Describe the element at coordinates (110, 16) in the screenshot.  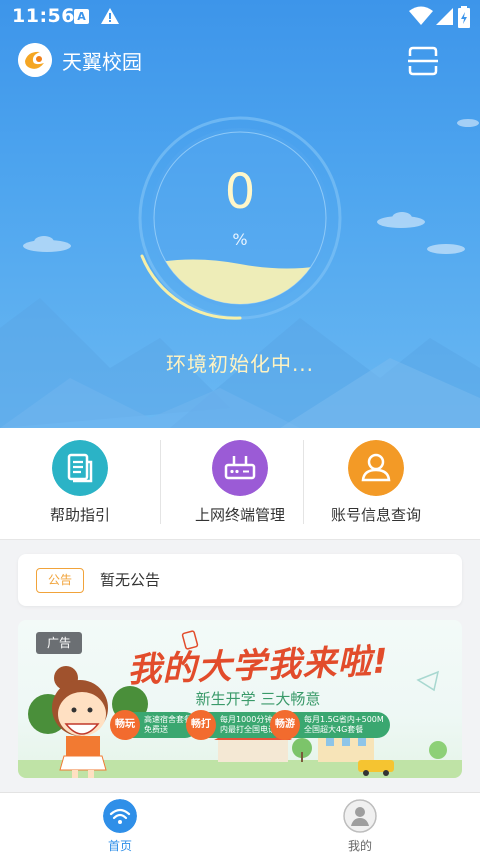
I see `warning-icon` at that location.